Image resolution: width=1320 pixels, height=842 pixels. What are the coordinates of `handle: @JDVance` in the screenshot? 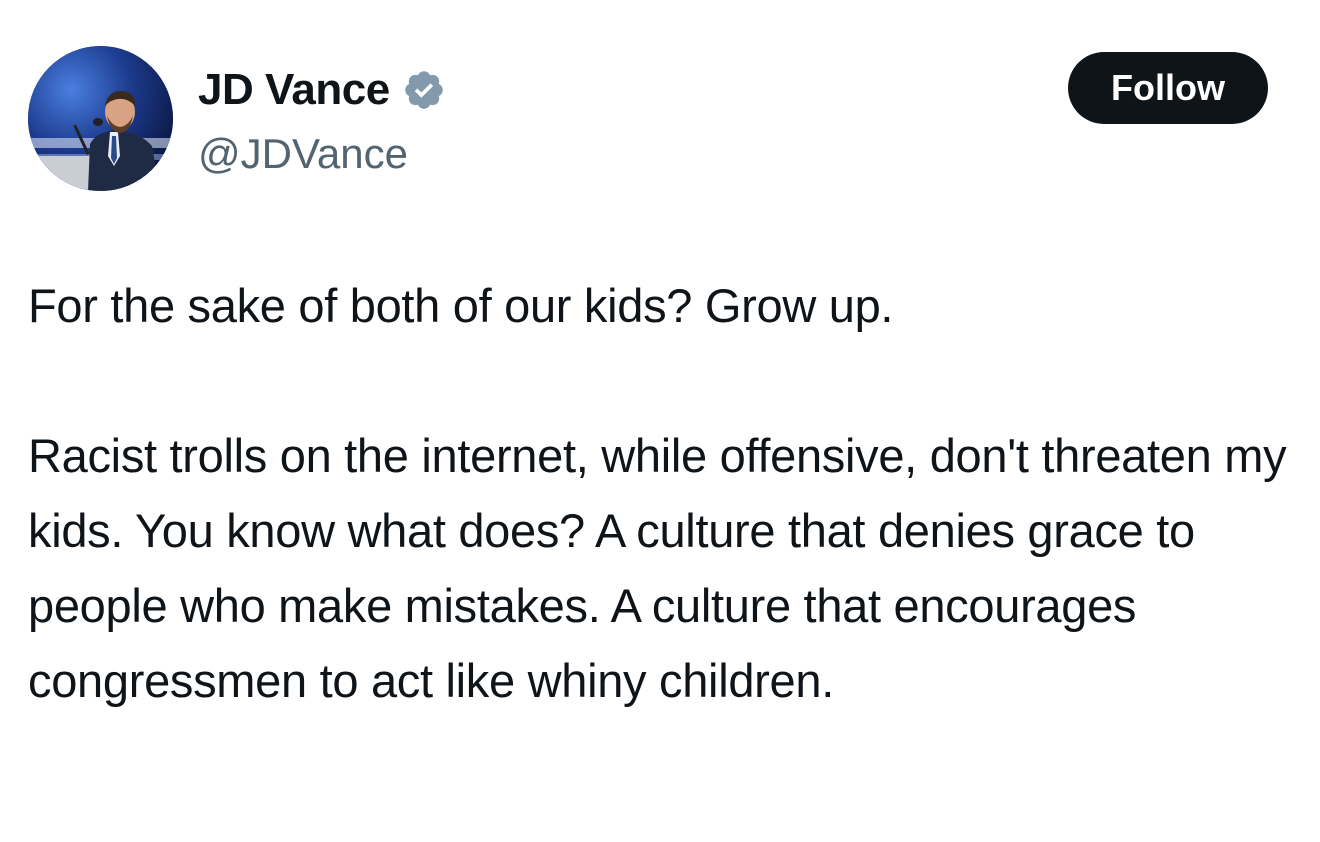 It's located at (322, 154).